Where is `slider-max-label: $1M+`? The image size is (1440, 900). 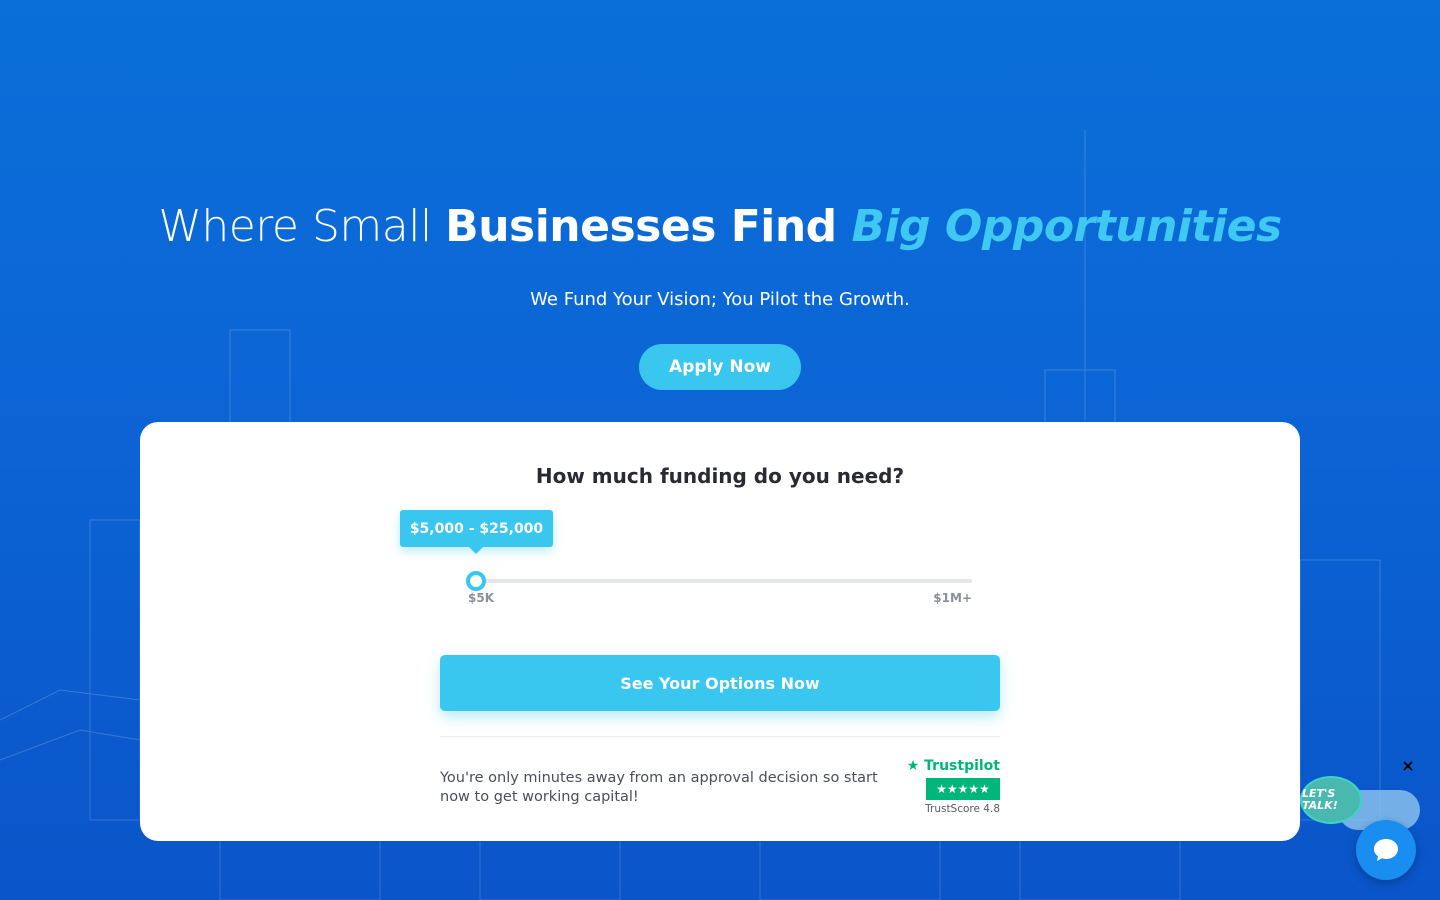 slider-max-label: $1M+ is located at coordinates (952, 598).